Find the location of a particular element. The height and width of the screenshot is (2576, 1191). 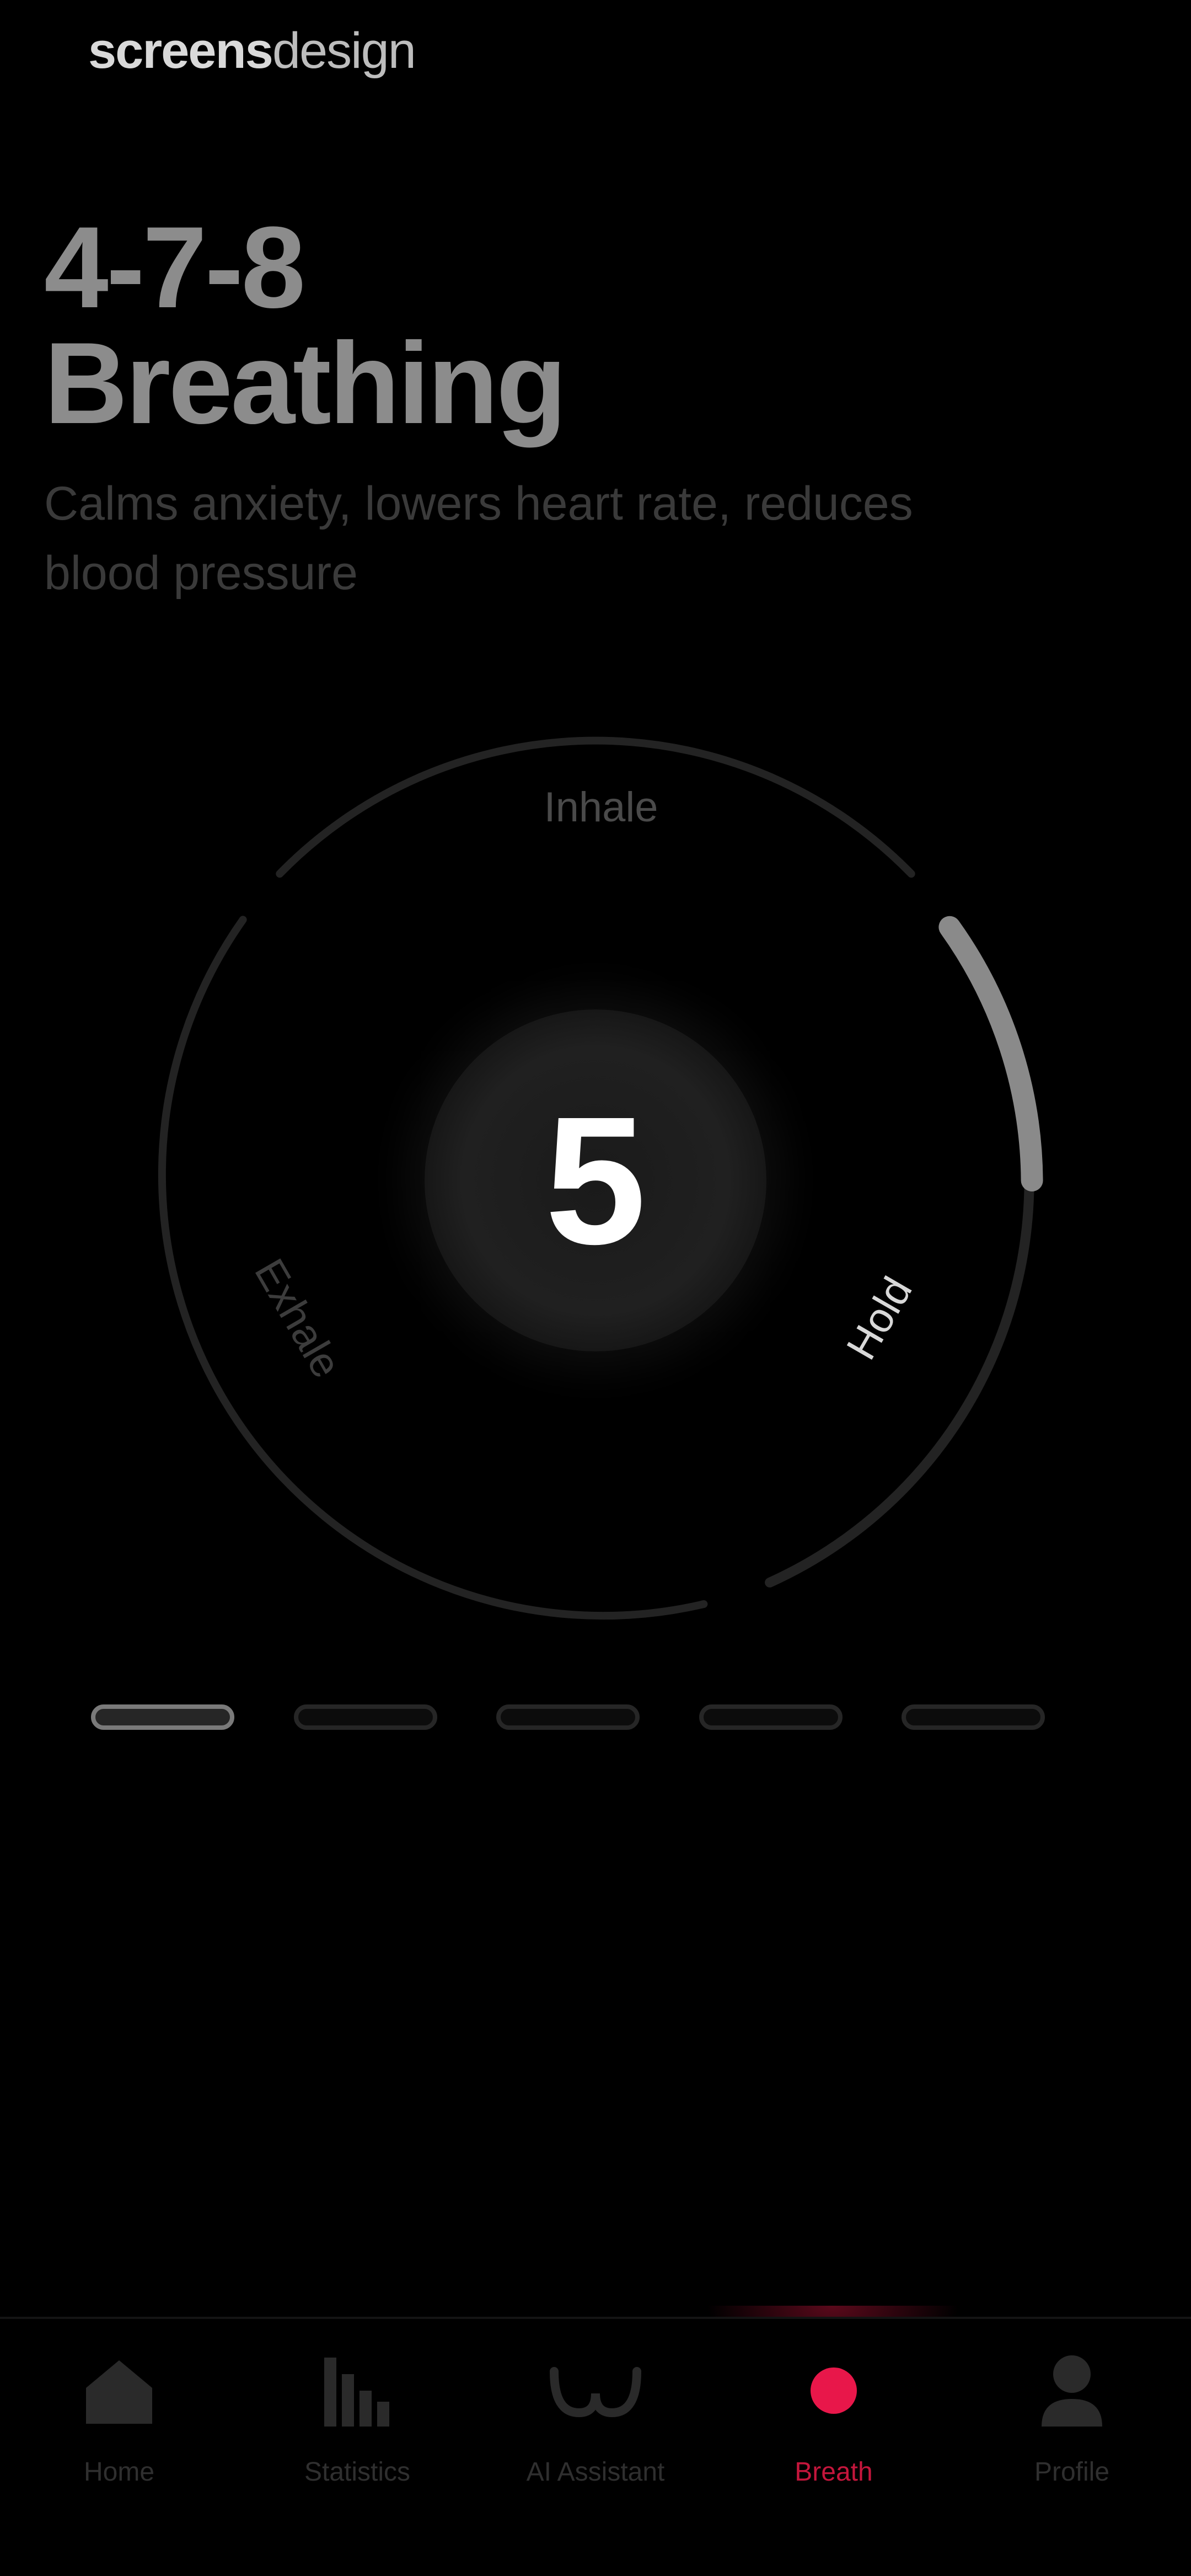

tab-label-statistics: Statistics is located at coordinates (357, 2472).